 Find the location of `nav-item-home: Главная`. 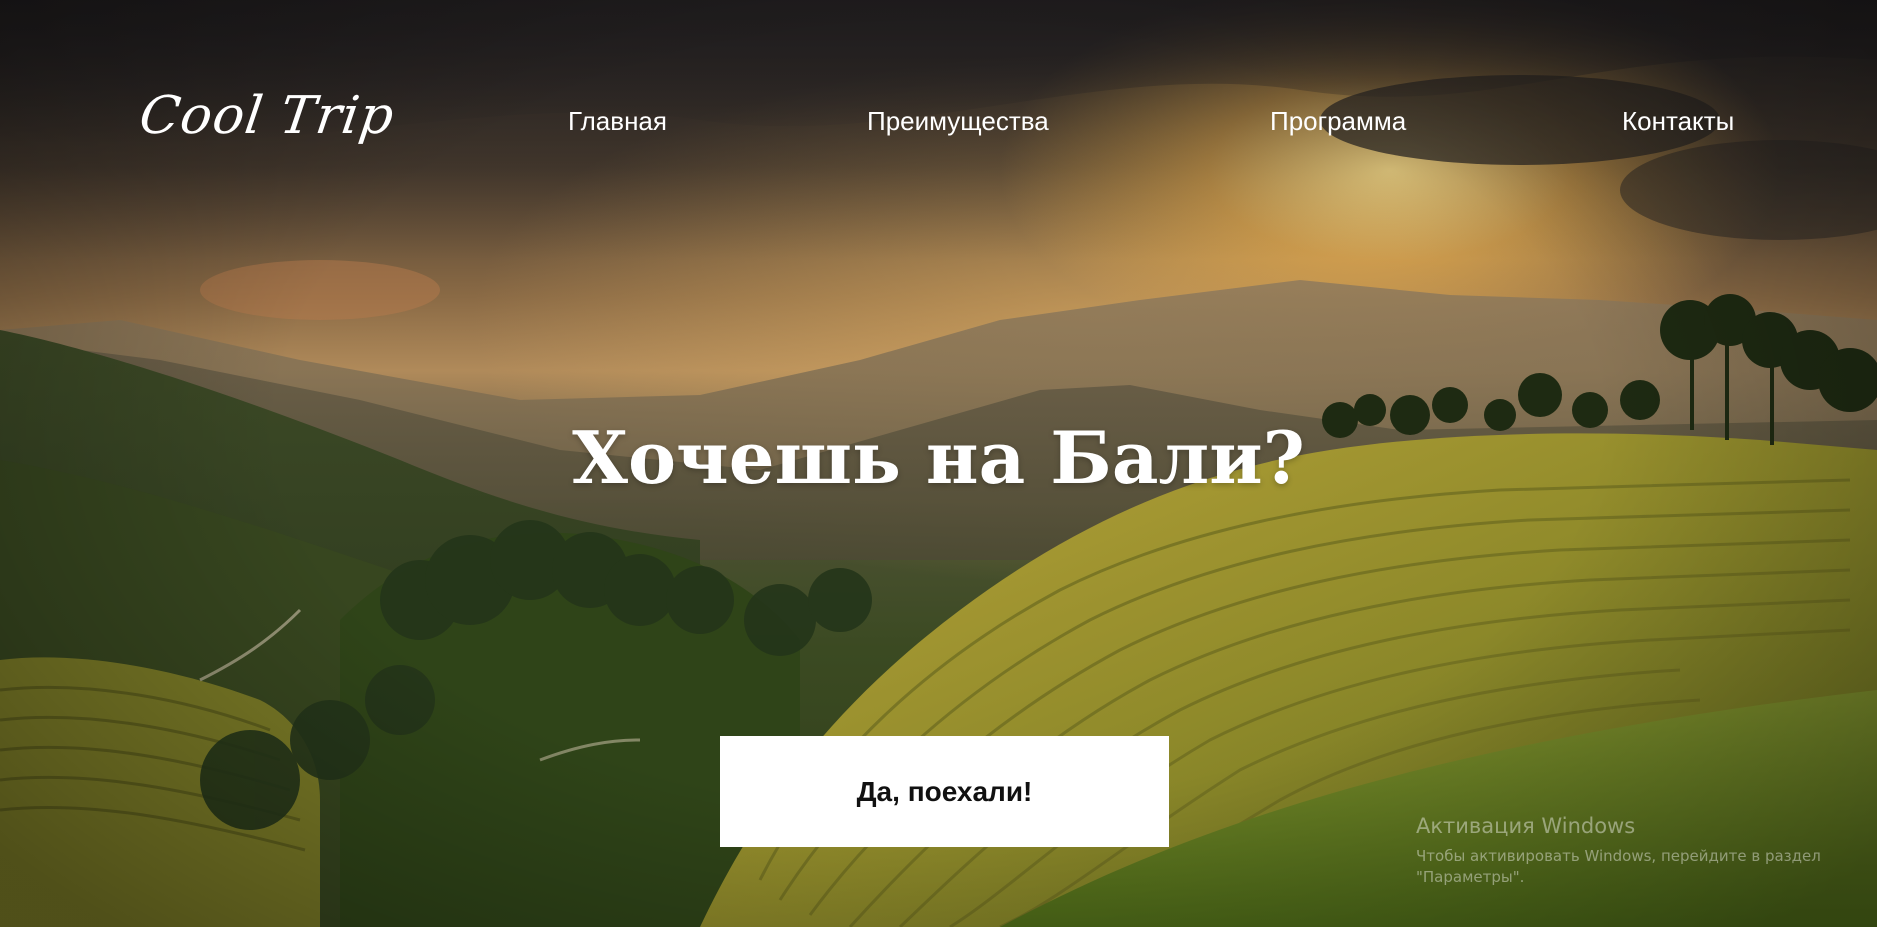

nav-item-home: Главная is located at coordinates (617, 121).